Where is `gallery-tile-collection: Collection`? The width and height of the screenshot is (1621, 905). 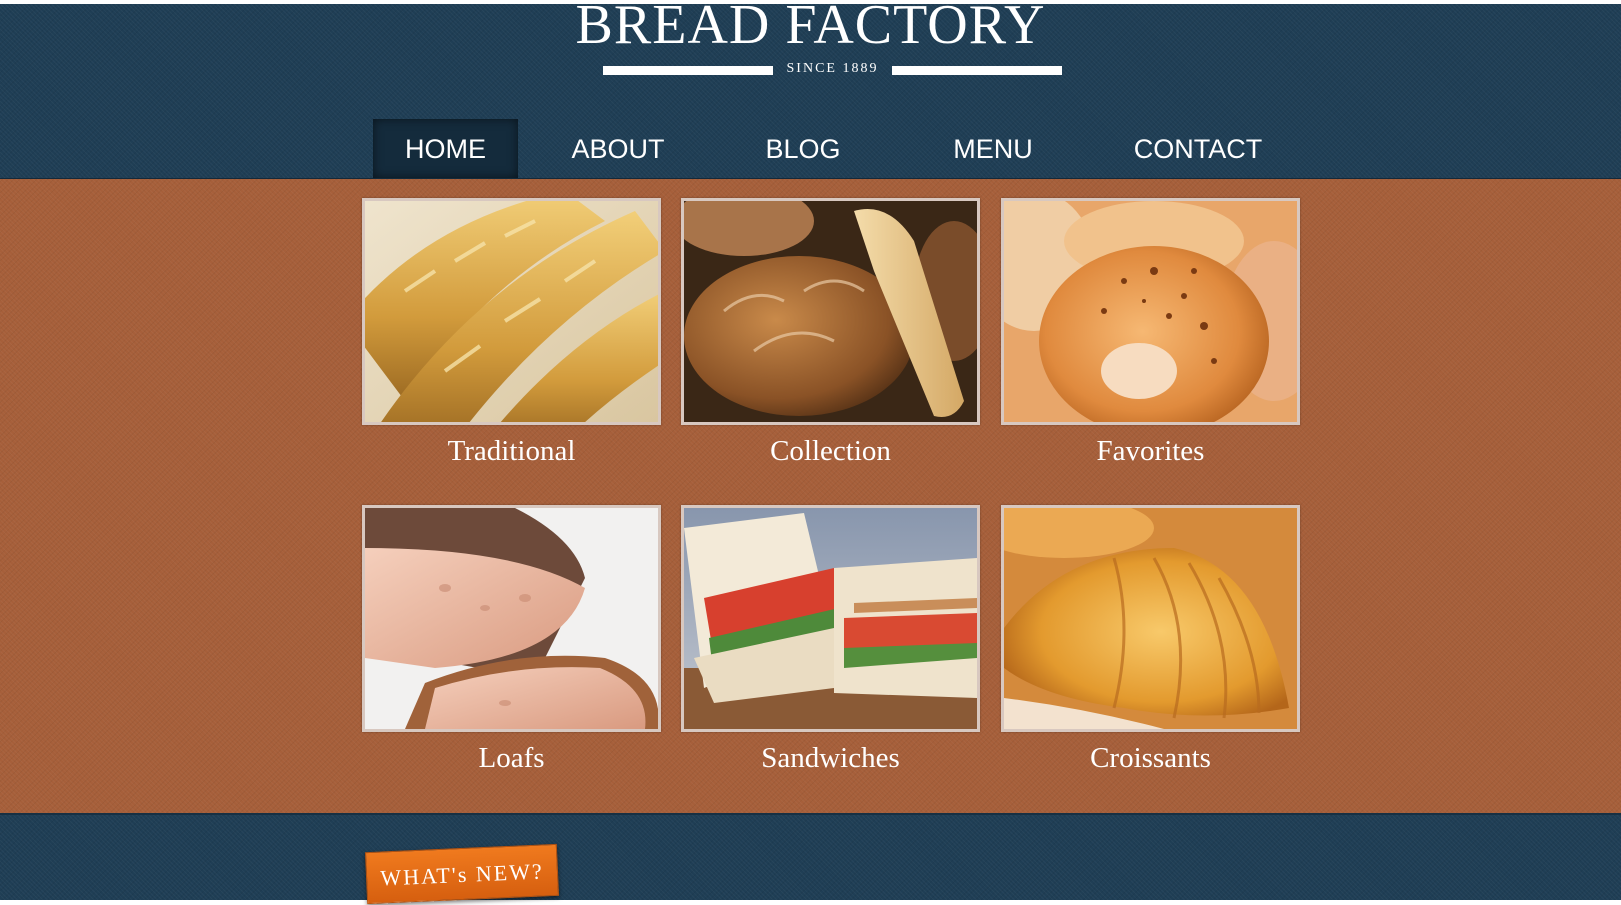
gallery-tile-collection: Collection is located at coordinates (830, 332).